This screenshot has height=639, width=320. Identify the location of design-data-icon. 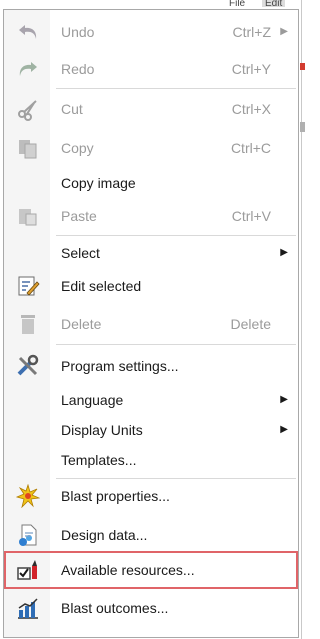
(28, 535).